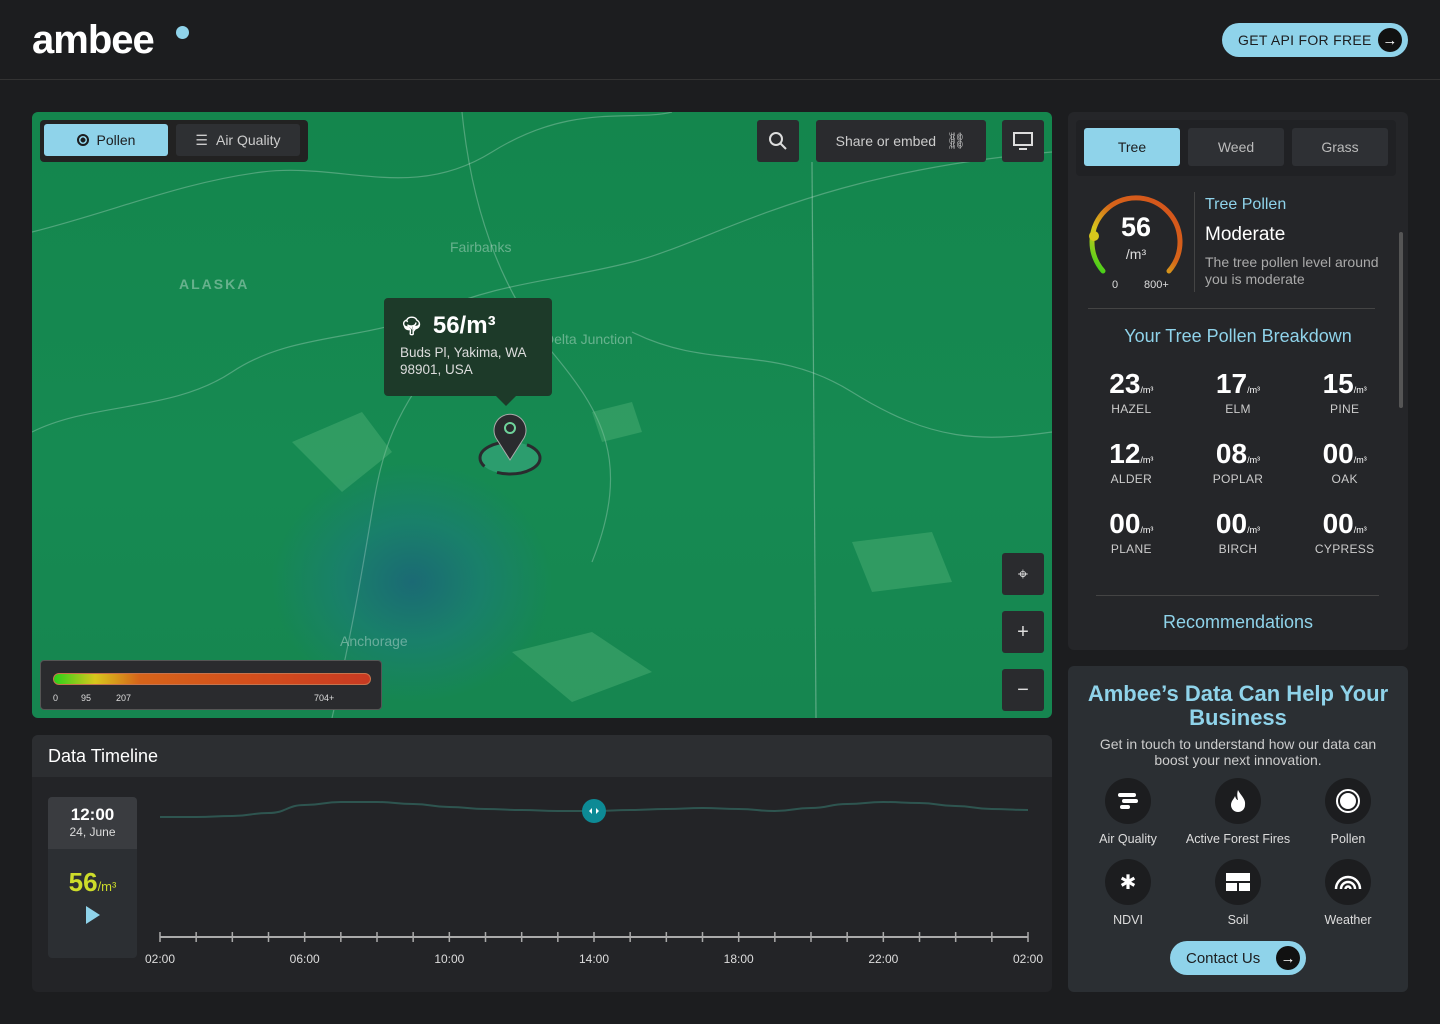  I want to click on logo: ambee, so click(93, 40).